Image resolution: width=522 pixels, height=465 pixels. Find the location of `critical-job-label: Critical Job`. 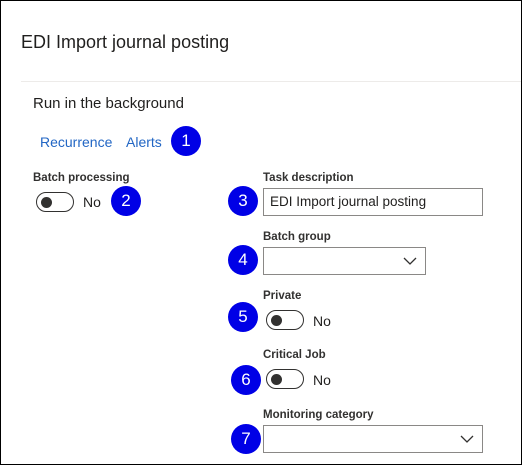

critical-job-label: Critical Job is located at coordinates (294, 355).